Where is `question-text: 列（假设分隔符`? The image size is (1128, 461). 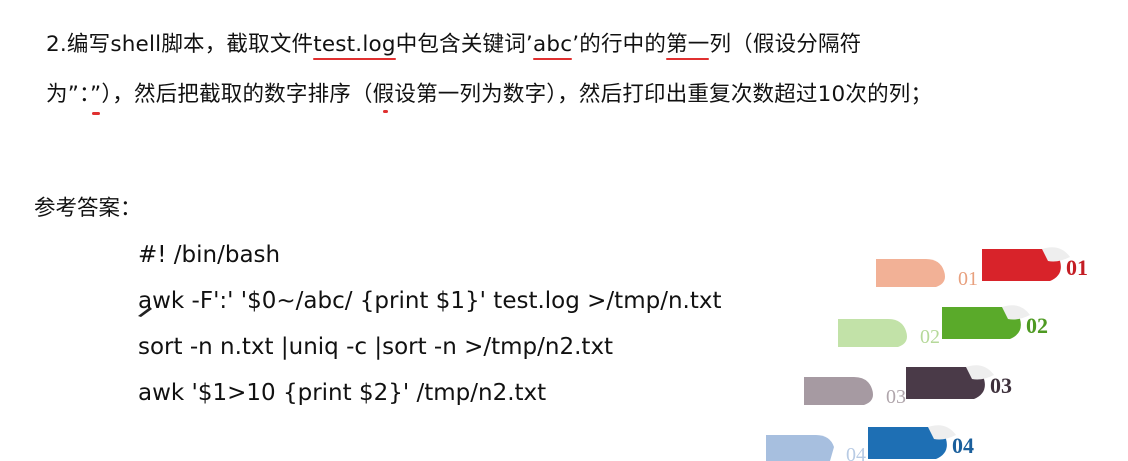 question-text: 列（假设分隔符 is located at coordinates (785, 44).